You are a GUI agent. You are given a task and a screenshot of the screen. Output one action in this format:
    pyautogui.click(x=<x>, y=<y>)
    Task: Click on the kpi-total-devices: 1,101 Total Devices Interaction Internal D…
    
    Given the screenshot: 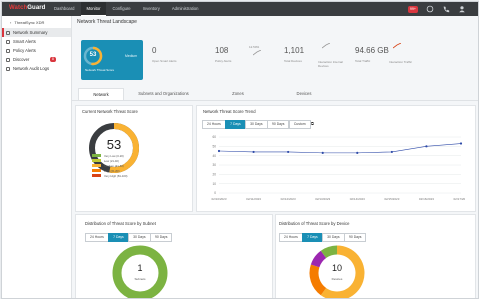 What is the action you would take?
    pyautogui.click(x=314, y=55)
    